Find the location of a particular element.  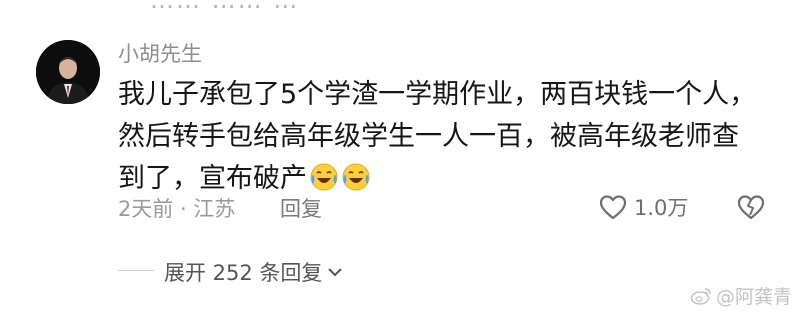

expand-replies-label: 展开 252 条回复 is located at coordinates (243, 273).